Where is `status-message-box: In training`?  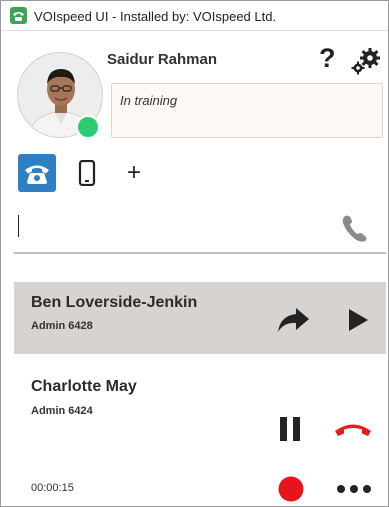
status-message-box: In training is located at coordinates (247, 110).